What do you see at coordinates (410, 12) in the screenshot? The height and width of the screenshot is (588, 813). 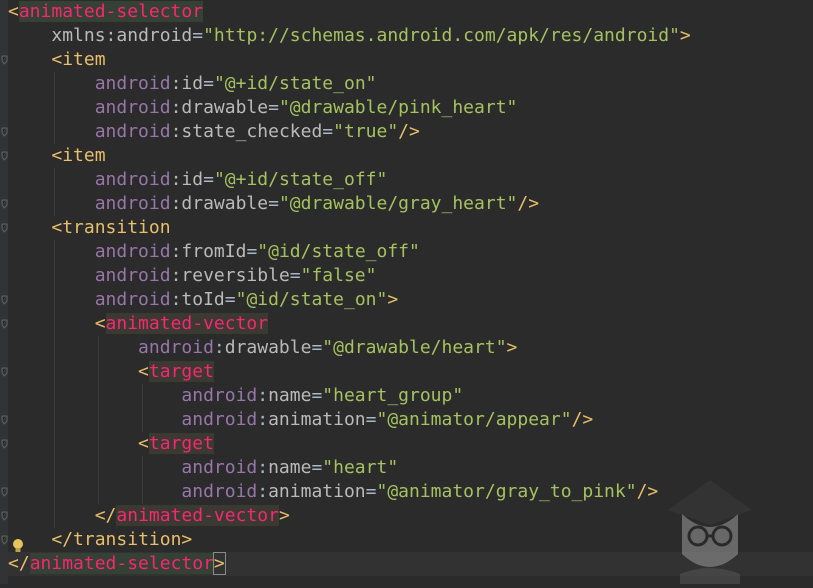 I see `code-line: <animated-selector` at bounding box center [410, 12].